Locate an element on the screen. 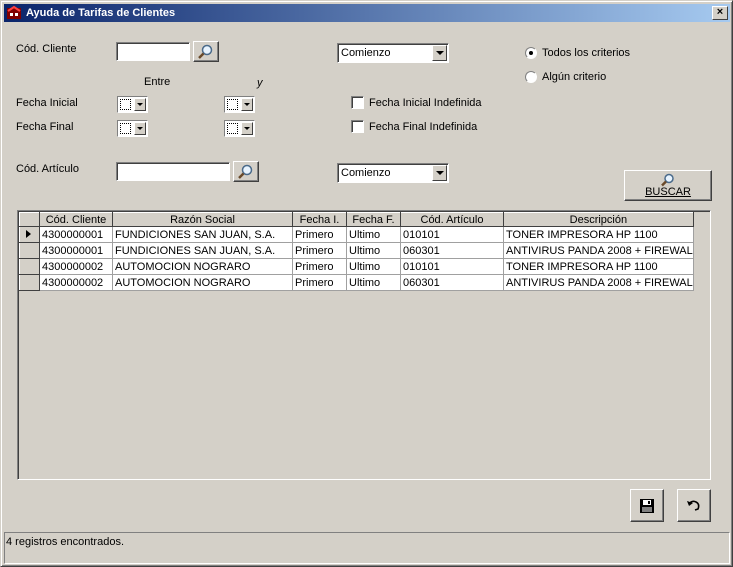 This screenshot has width=733, height=567. cod-cliente-match-select: Comienzo is located at coordinates (393, 53).